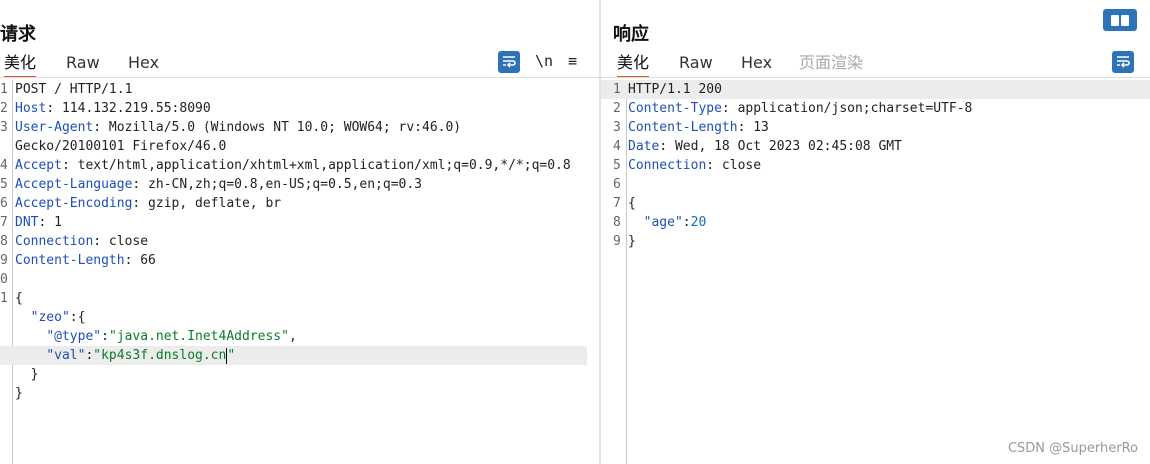 The image size is (1150, 464). I want to click on tab-request-pretty: 美化, so click(20, 64).